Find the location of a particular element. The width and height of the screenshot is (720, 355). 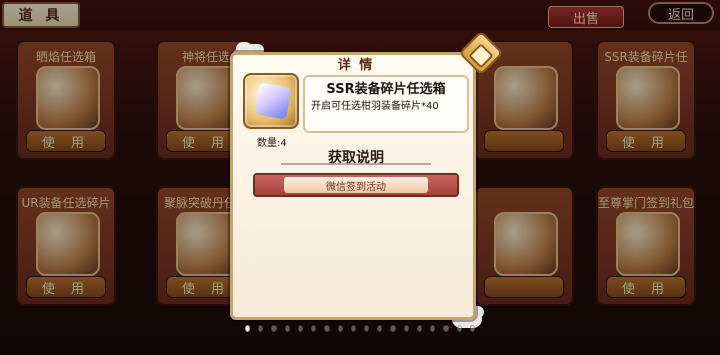

modal-title: 详 情 is located at coordinates (356, 65).